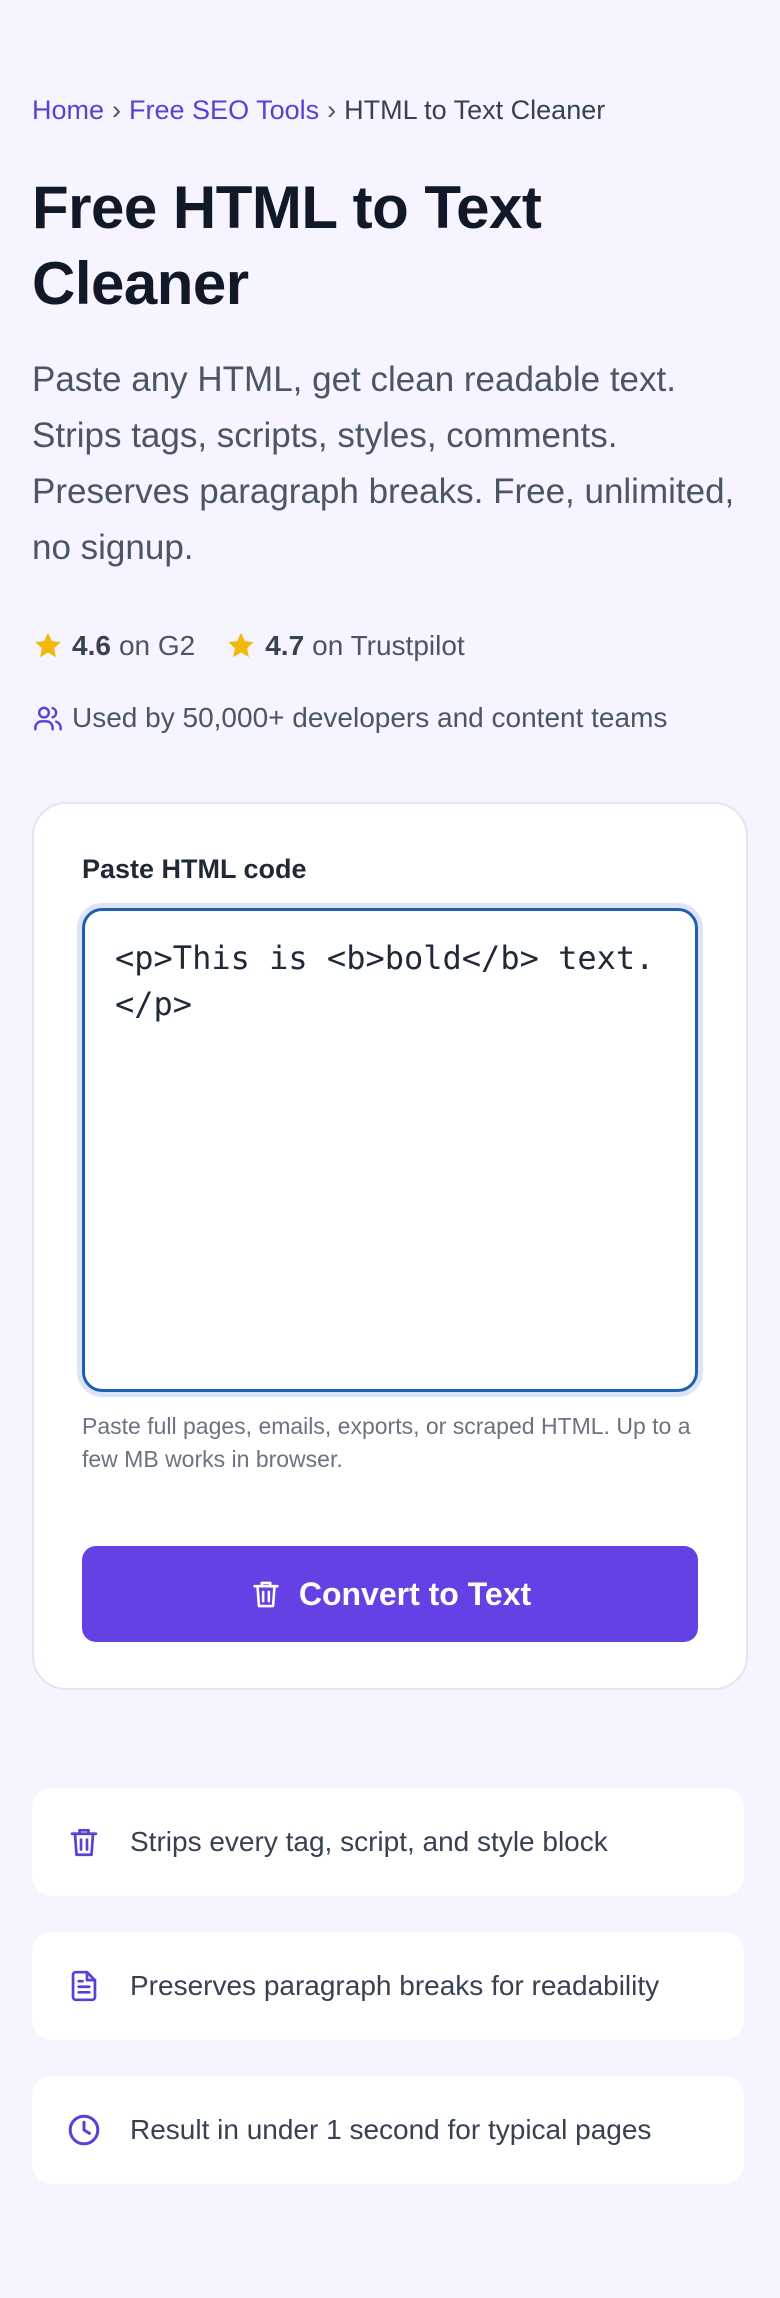  I want to click on convert-button-label: Convert to Text, so click(415, 1593).